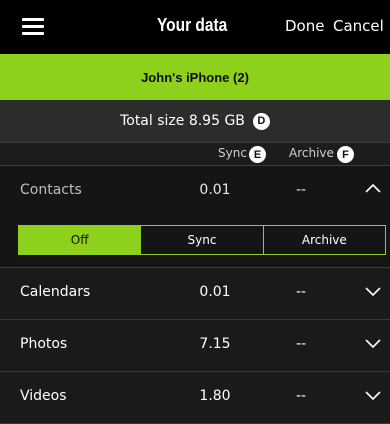 The height and width of the screenshot is (424, 390). Describe the element at coordinates (345, 154) in the screenshot. I see `callout-badge-f: F` at that location.